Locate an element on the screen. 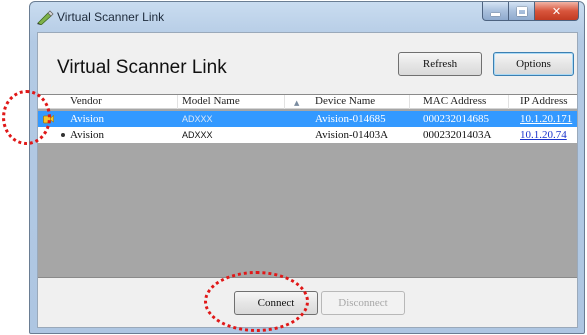 The image size is (587, 335). column-header-device-name: ▲ Device Name is located at coordinates (347, 102).